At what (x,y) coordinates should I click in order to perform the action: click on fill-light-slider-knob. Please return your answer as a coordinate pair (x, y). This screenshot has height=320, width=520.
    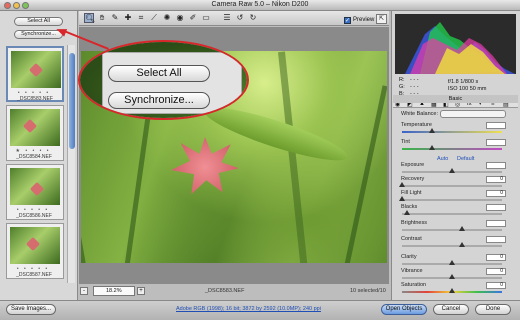
    Looking at the image, I should click on (402, 198).